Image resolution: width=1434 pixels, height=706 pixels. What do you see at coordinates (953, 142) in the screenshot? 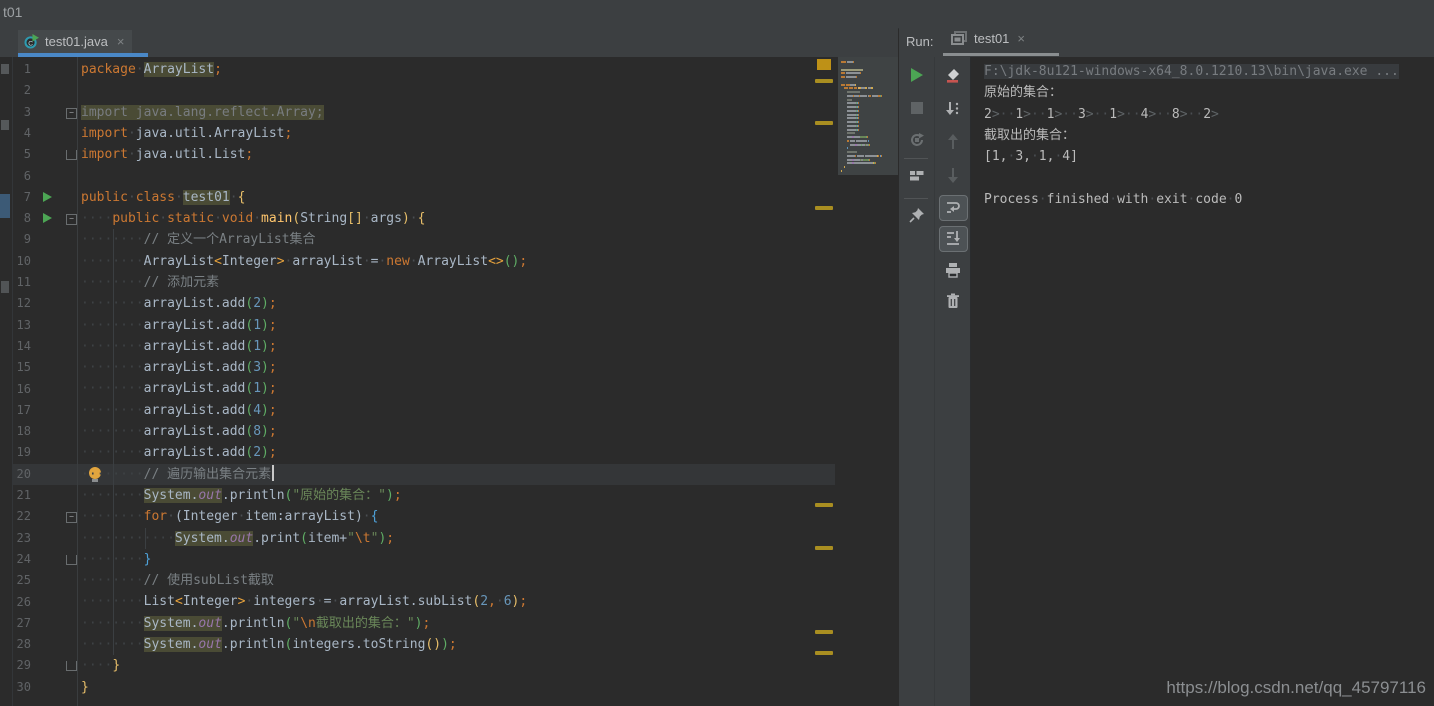
I see `up-stack-icon` at bounding box center [953, 142].